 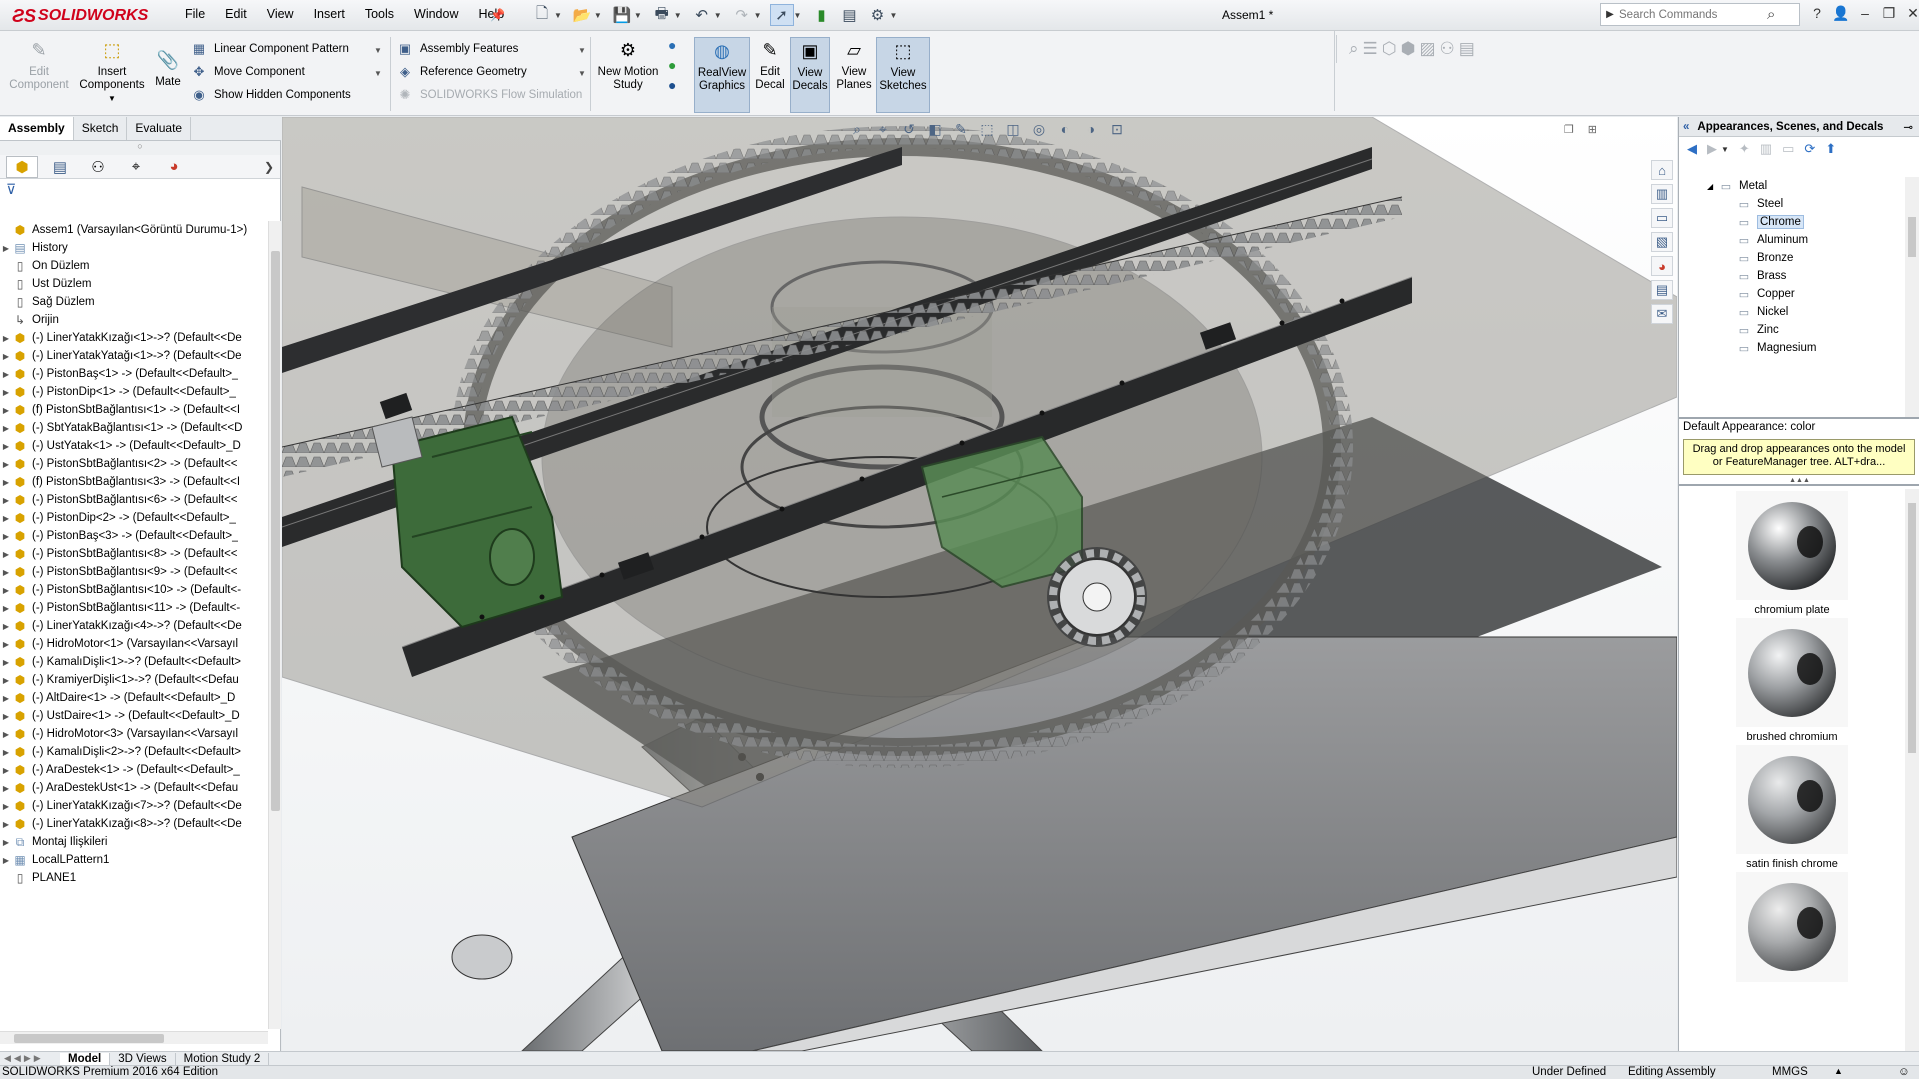 I want to click on folder-tree-scrollbar, so click(x=1912, y=297).